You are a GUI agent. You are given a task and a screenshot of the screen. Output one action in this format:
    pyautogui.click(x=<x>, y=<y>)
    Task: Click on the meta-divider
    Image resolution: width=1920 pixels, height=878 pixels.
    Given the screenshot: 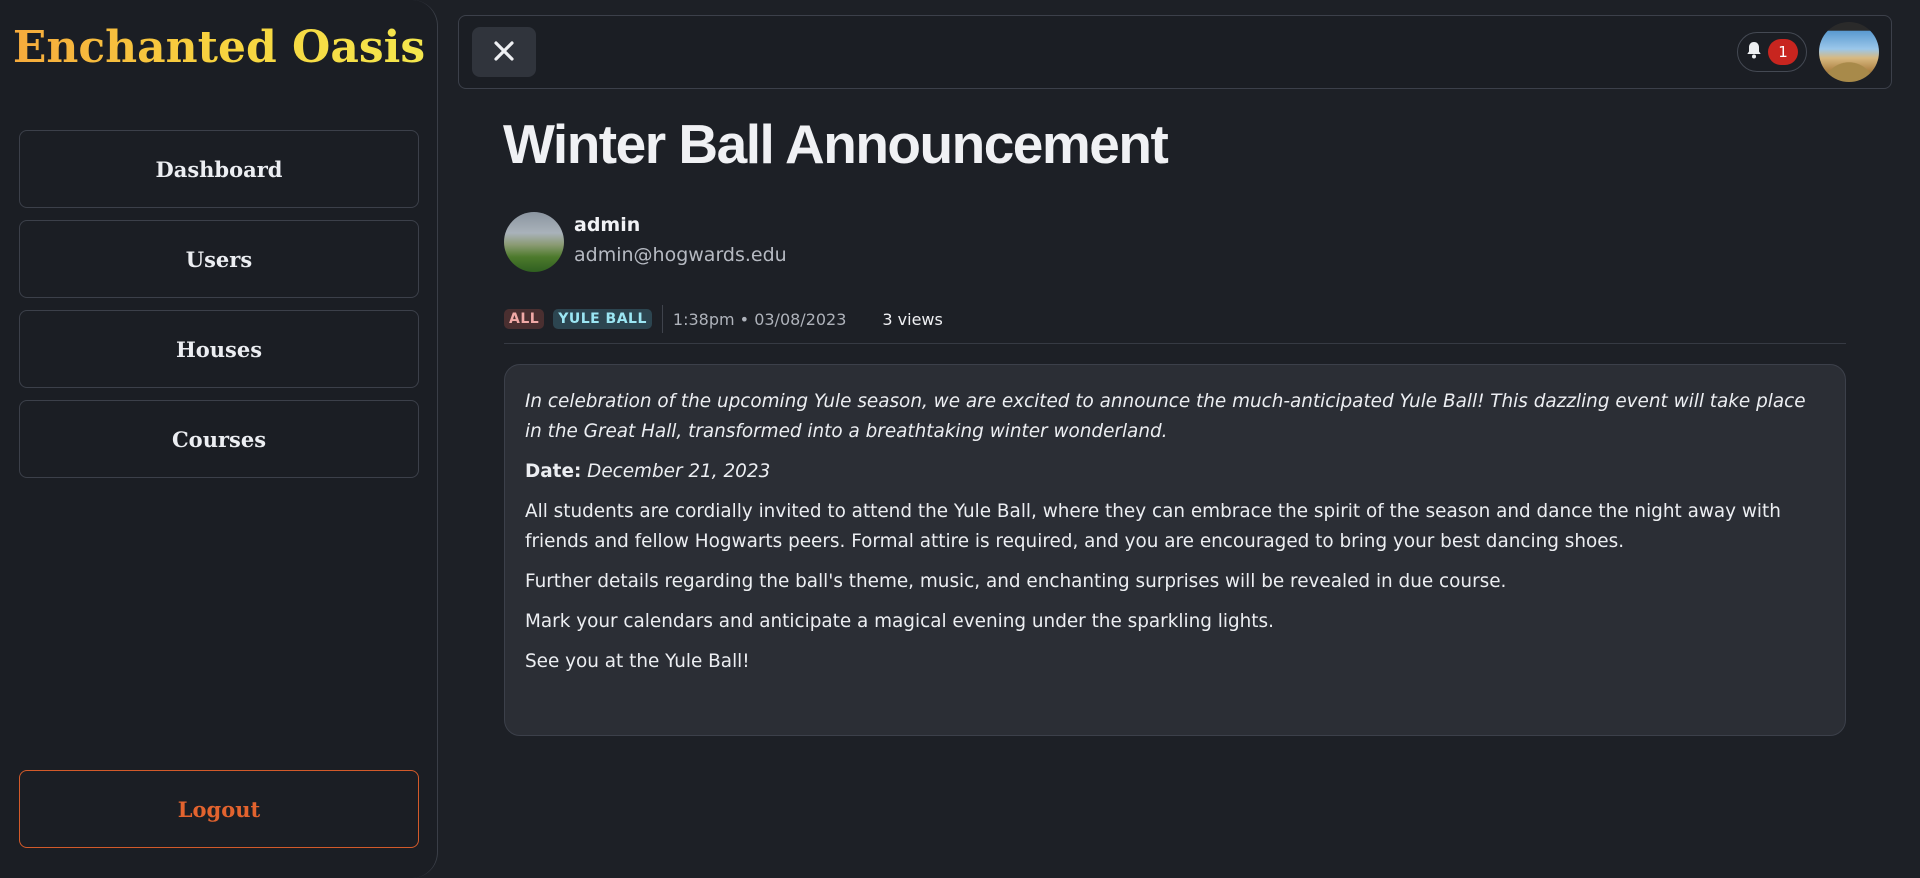 What is the action you would take?
    pyautogui.click(x=662, y=319)
    